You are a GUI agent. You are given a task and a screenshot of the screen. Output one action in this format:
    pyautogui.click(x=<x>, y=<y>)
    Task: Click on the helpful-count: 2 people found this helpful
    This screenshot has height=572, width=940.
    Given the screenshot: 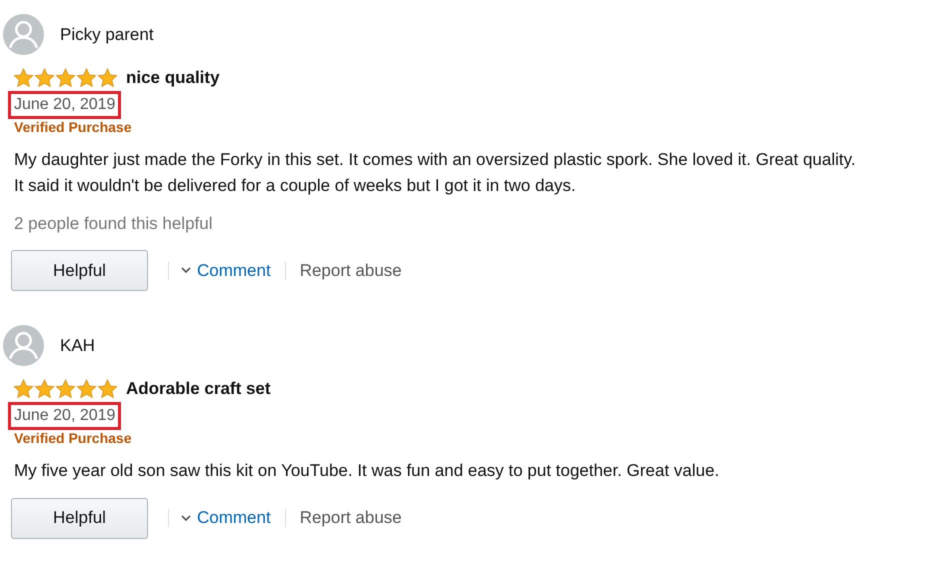 What is the action you would take?
    pyautogui.click(x=113, y=223)
    